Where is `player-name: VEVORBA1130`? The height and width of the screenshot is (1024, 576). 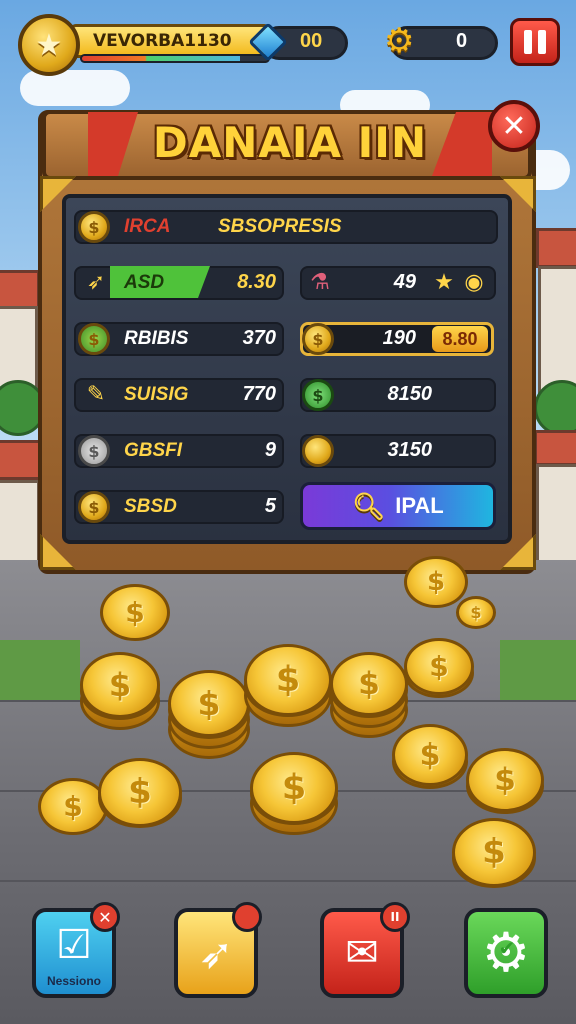
player-name: VEVORBA1130 is located at coordinates (162, 41).